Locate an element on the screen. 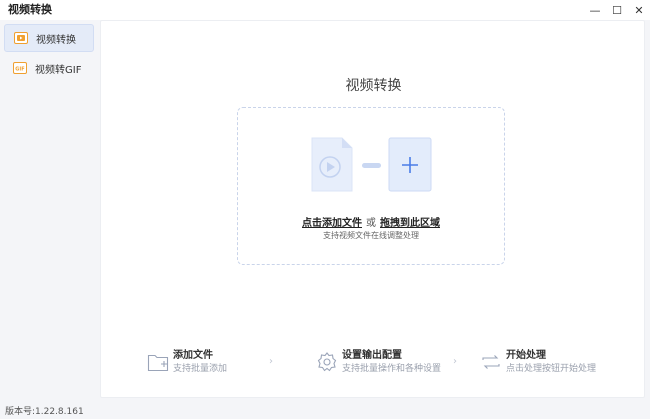  step-output-settings: 设置输出配置 支持批量操作和各种设置 is located at coordinates (378, 365).